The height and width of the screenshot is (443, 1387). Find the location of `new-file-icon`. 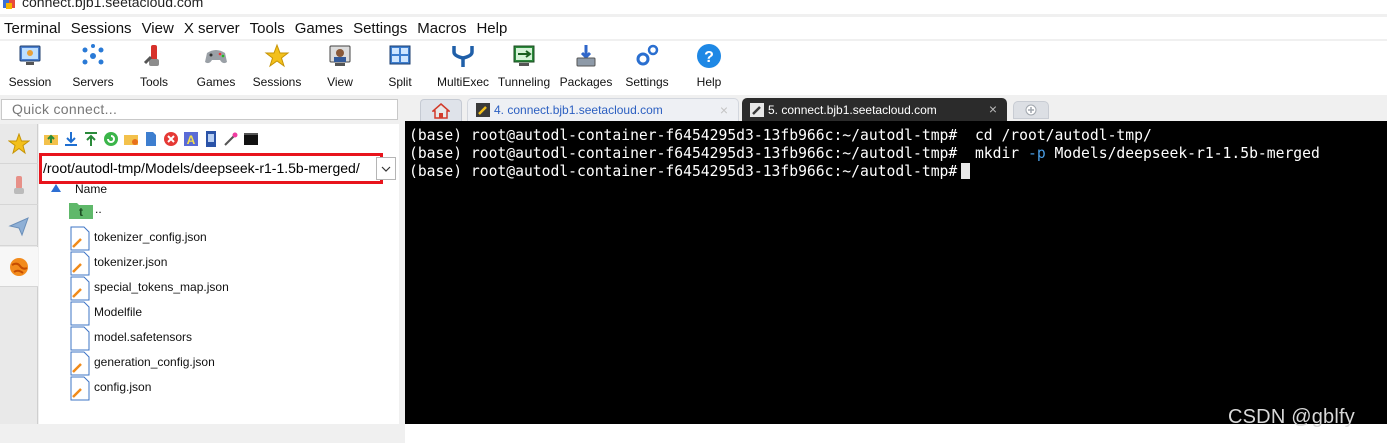

new-file-icon is located at coordinates (150, 139).